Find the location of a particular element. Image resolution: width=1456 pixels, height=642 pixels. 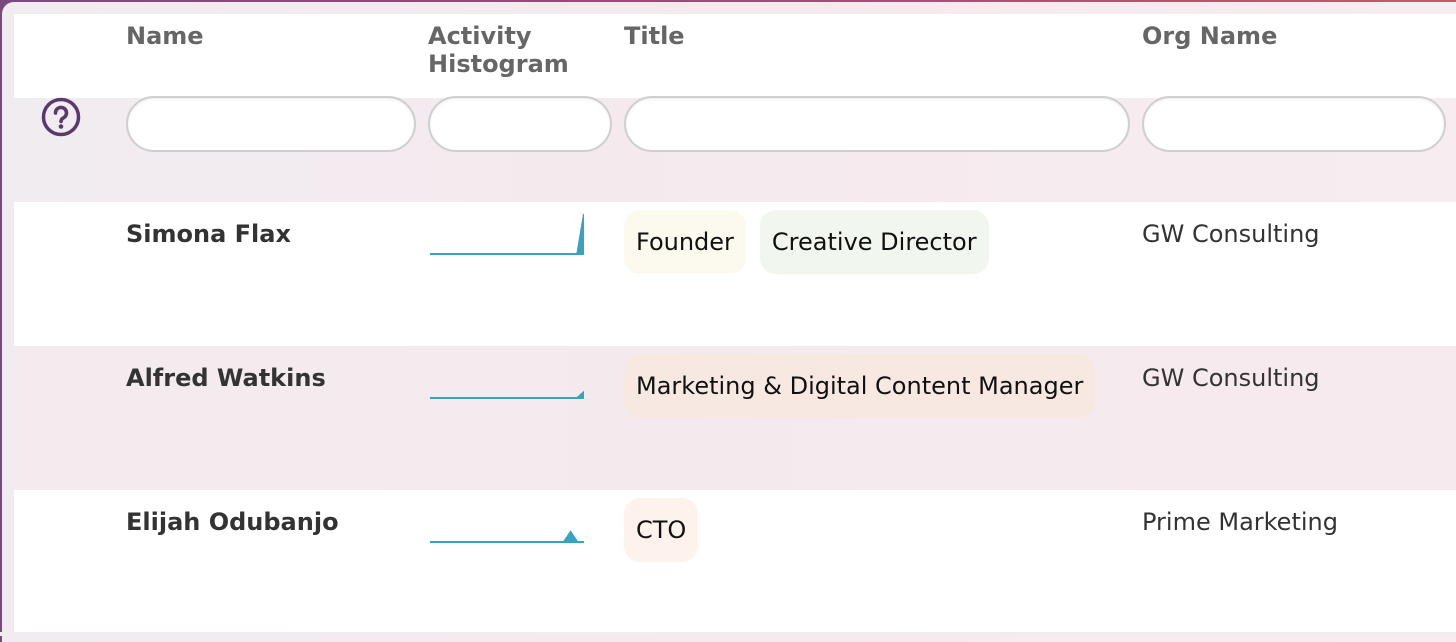

table-header: Name Activity Histogram Title Org Name is located at coordinates (735, 56).